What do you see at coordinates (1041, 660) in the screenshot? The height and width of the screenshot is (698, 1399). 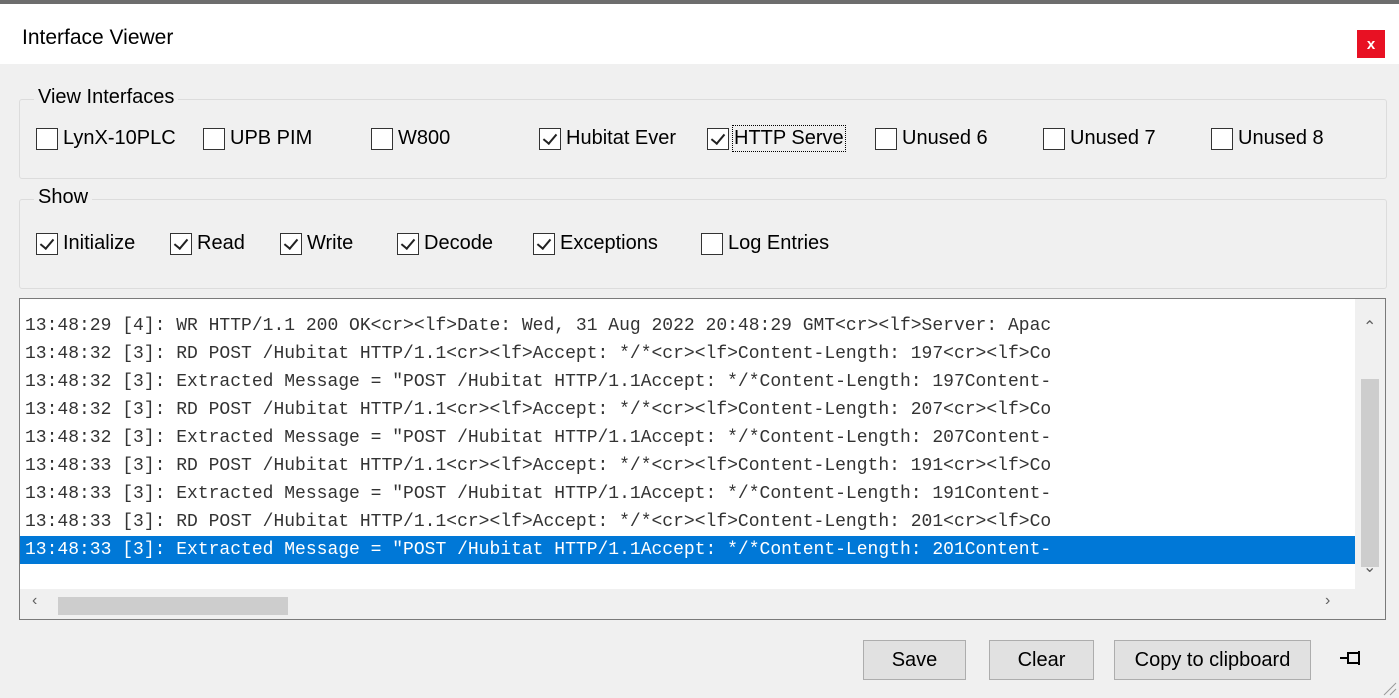 I see `clear-button: Clear` at bounding box center [1041, 660].